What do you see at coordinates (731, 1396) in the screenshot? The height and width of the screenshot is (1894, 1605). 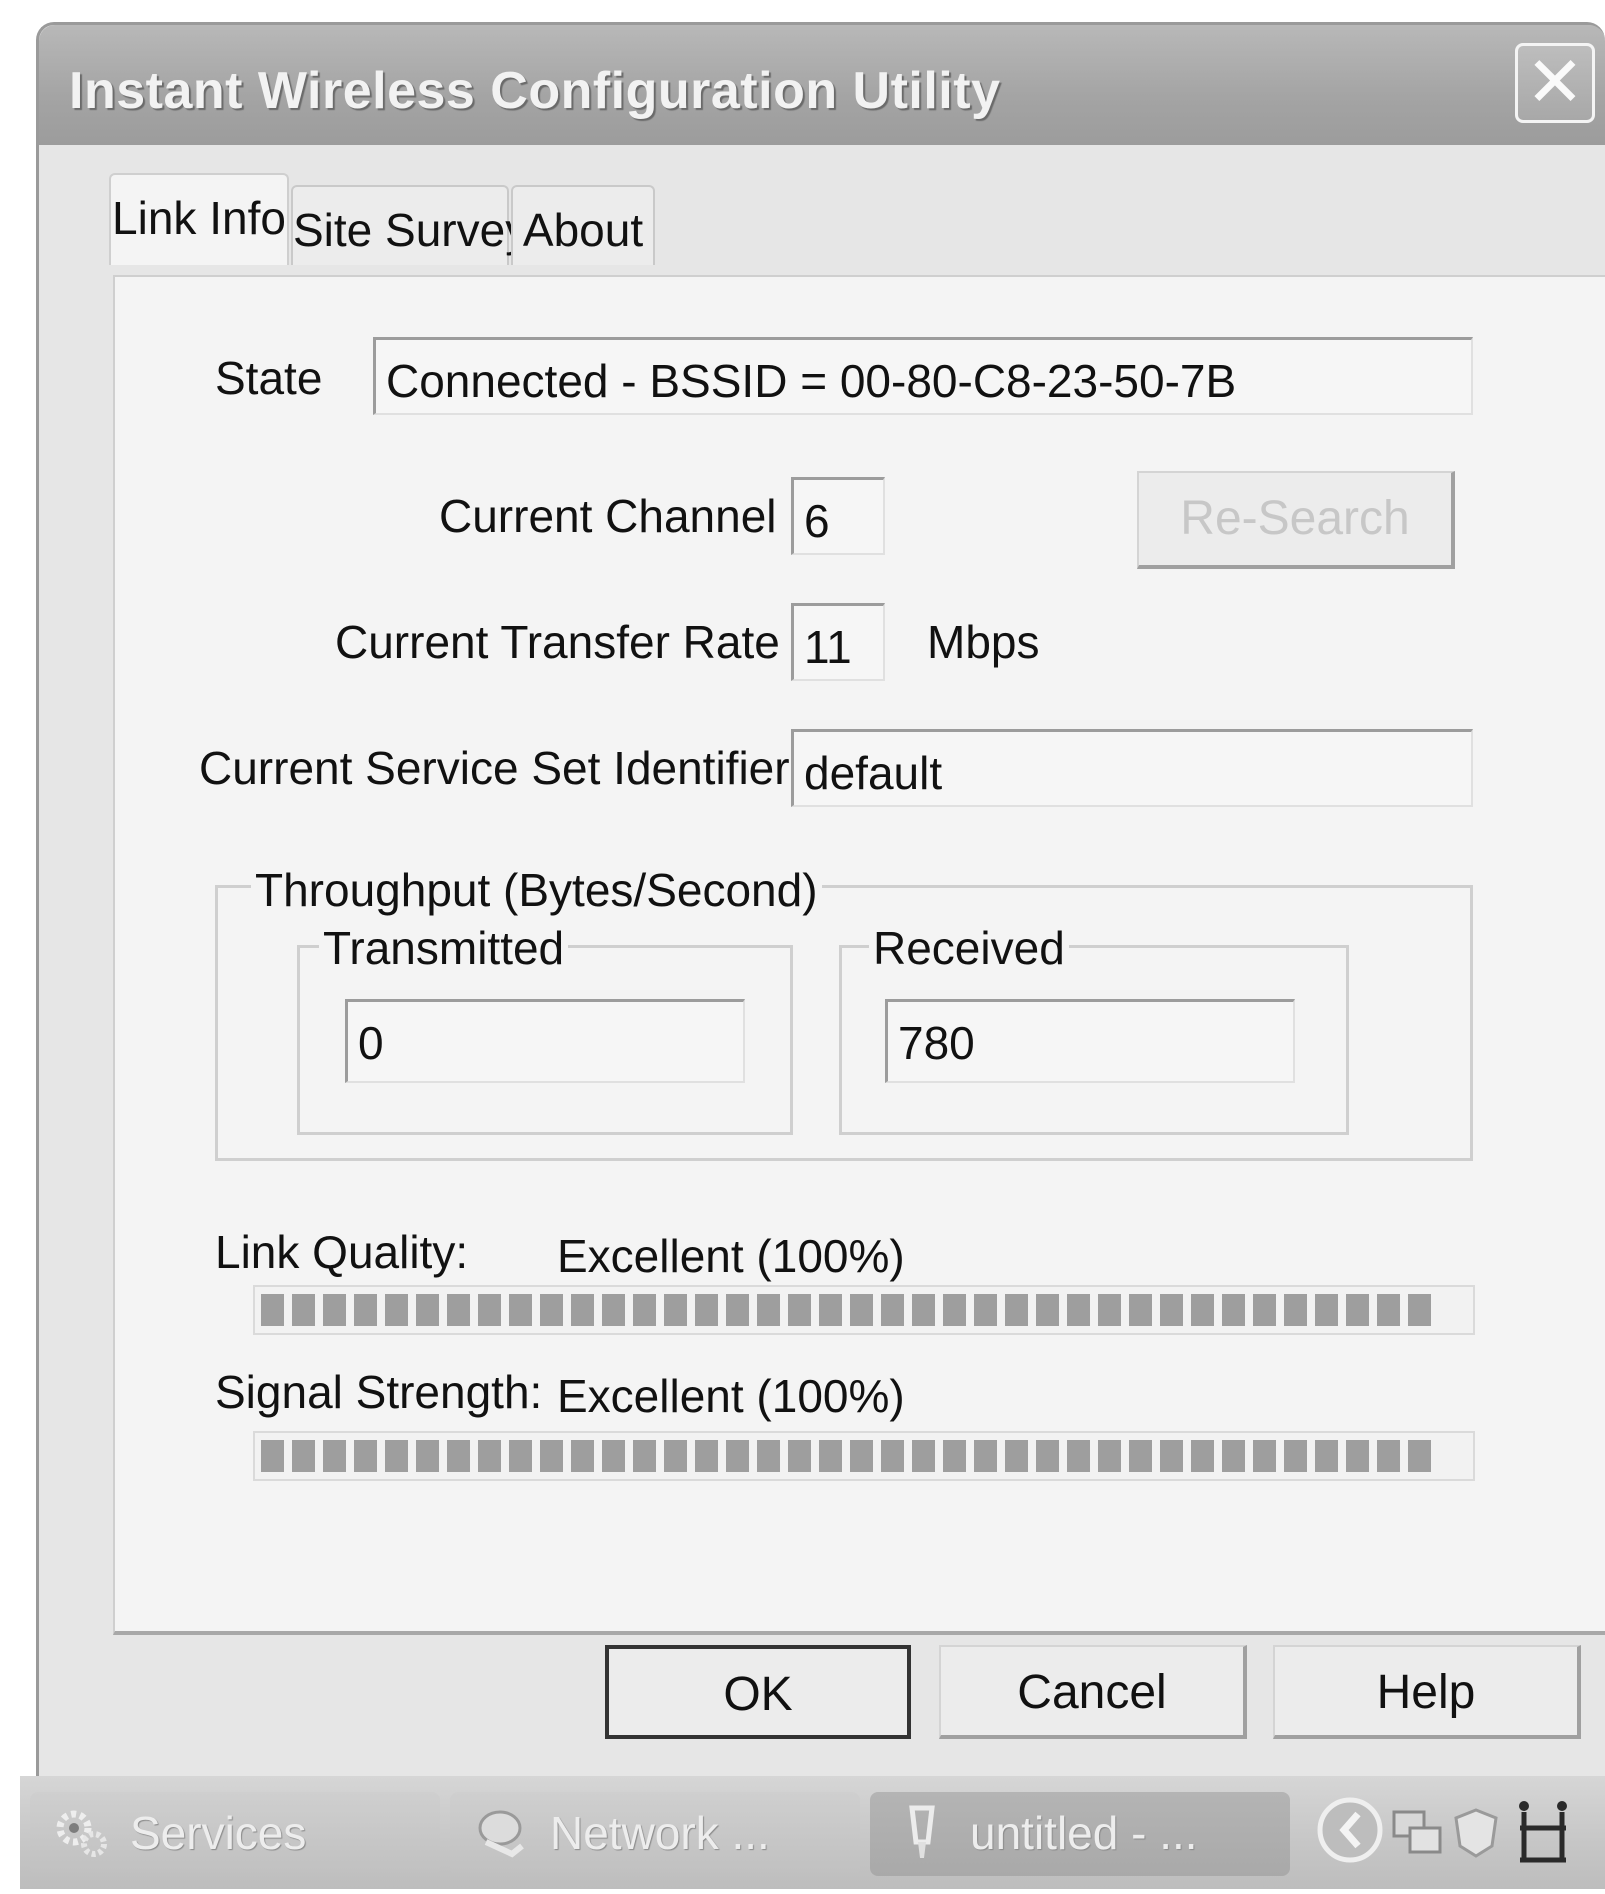 I see `signal-strength-value: Excellent (100%)` at bounding box center [731, 1396].